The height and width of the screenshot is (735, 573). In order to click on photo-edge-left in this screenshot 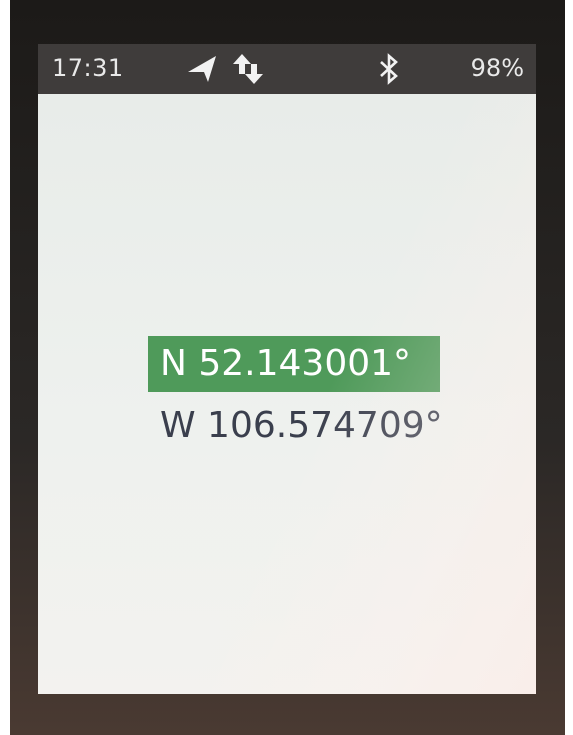, I will do `click(5, 367)`.